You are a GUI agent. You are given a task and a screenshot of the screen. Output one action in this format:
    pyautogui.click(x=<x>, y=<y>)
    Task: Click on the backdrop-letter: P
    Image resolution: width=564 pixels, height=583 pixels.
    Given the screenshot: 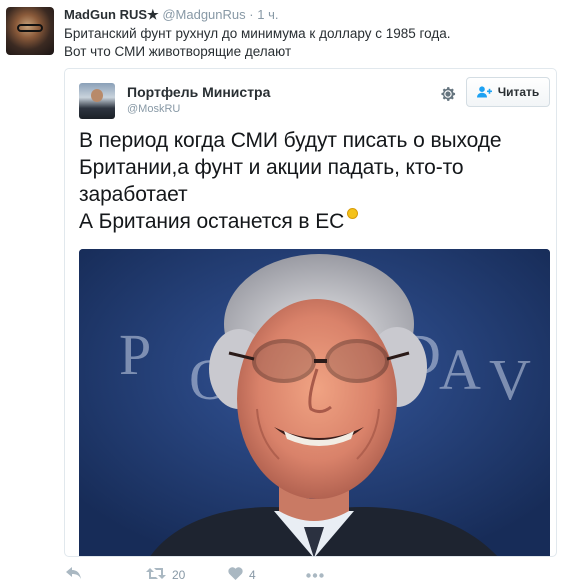 What is the action you would take?
    pyautogui.click(x=135, y=354)
    